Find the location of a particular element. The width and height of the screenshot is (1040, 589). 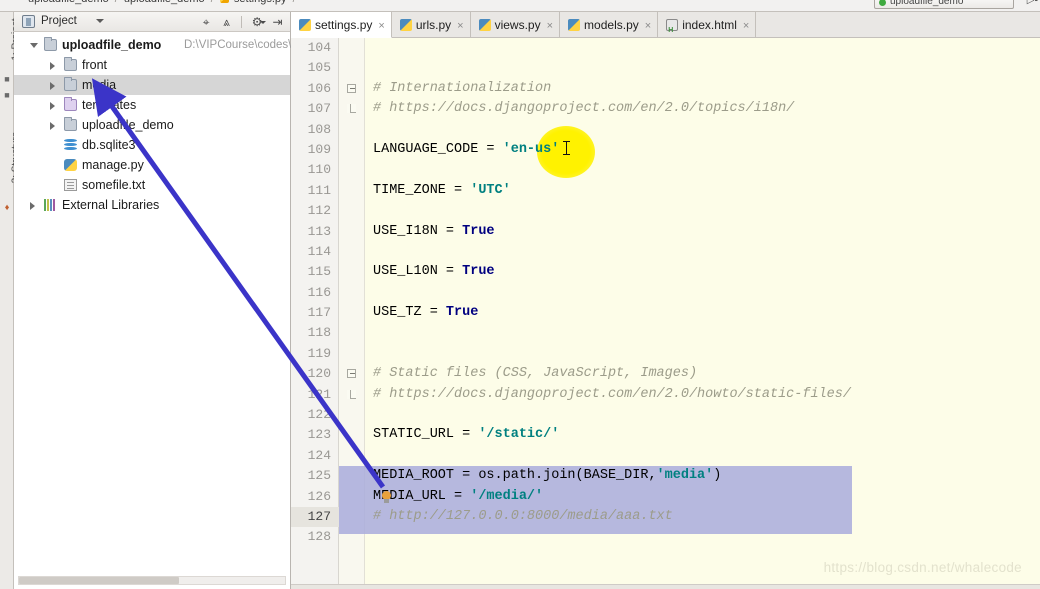

tree-row: front is located at coordinates (152, 65).